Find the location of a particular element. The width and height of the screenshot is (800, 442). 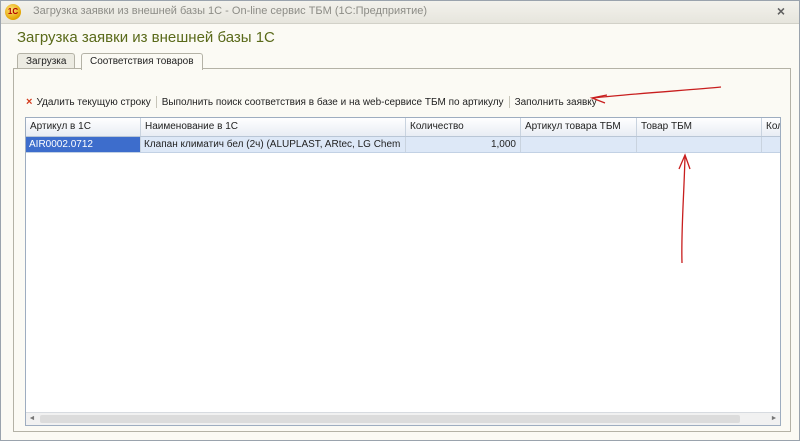

fill-order-label: Заполнить заявку is located at coordinates (555, 102).